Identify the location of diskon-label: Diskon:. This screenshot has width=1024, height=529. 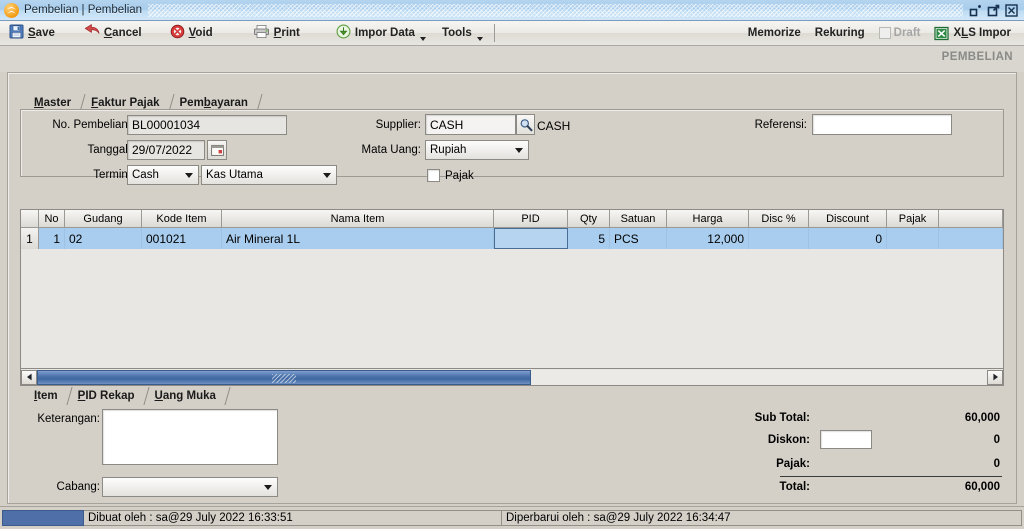
(788, 440).